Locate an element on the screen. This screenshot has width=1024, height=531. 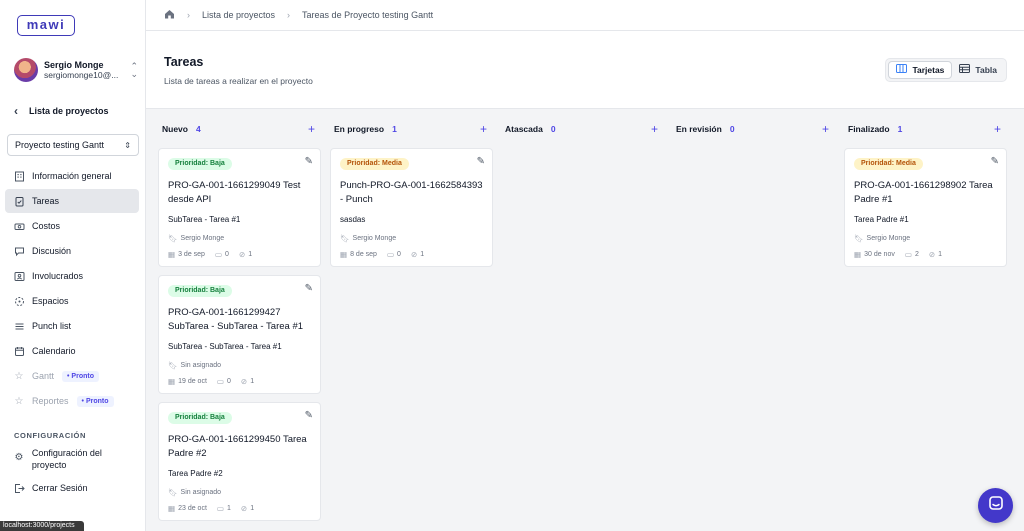
sidebar-item-discusion: Discusión is located at coordinates (72, 251).